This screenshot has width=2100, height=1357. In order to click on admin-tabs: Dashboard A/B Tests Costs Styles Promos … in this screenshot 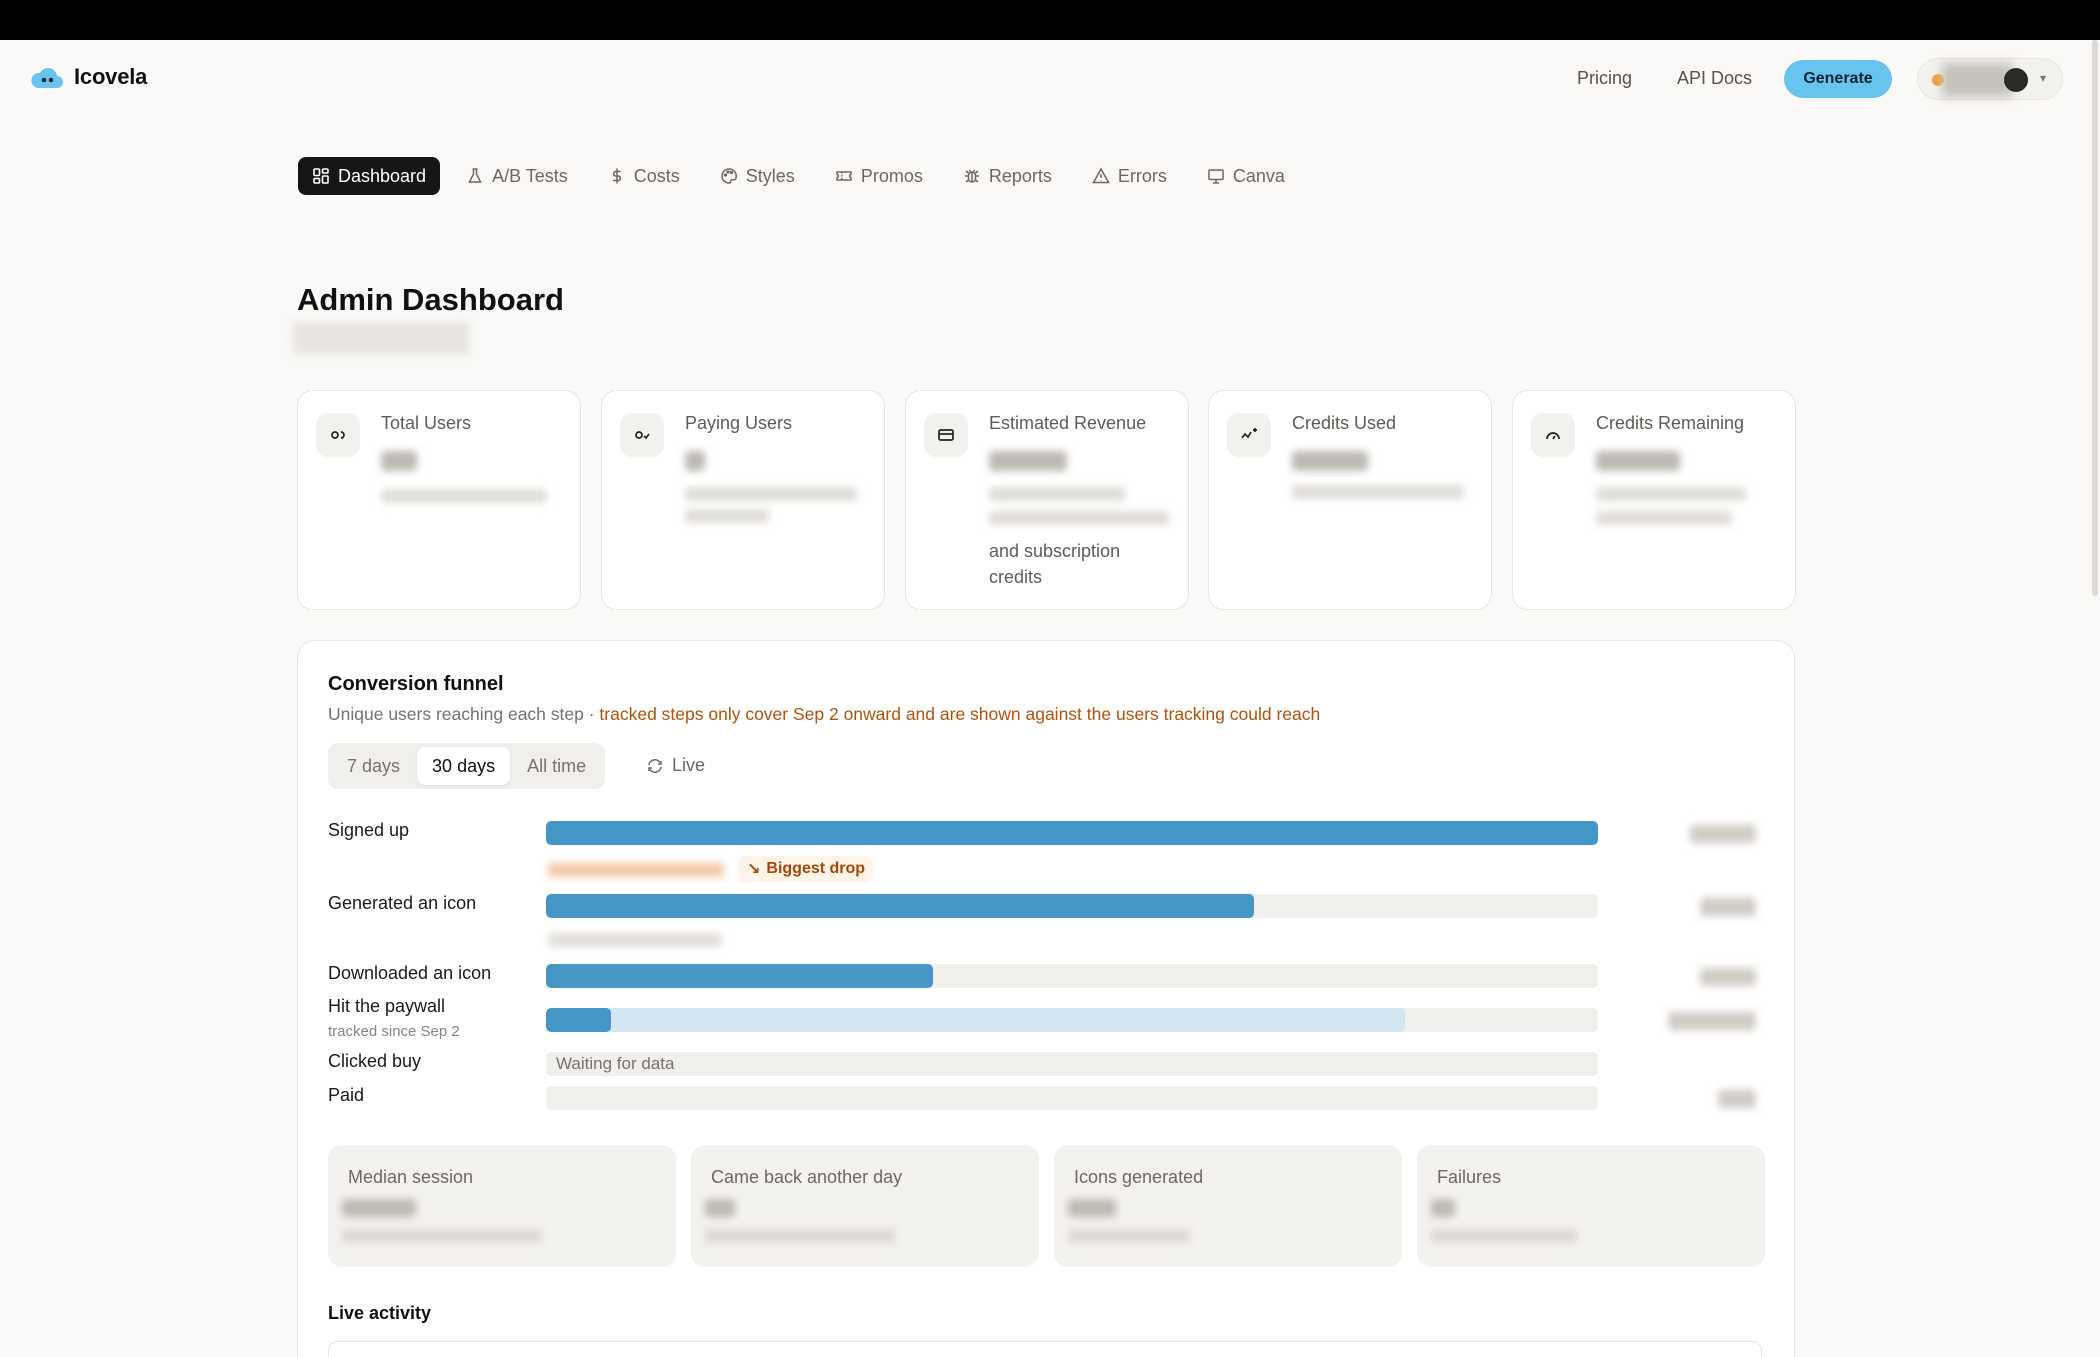, I will do `click(804, 176)`.